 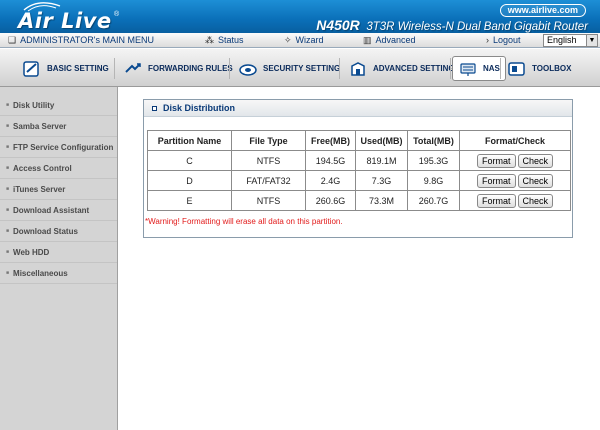 What do you see at coordinates (516, 68) in the screenshot?
I see `toolbox-icon` at bounding box center [516, 68].